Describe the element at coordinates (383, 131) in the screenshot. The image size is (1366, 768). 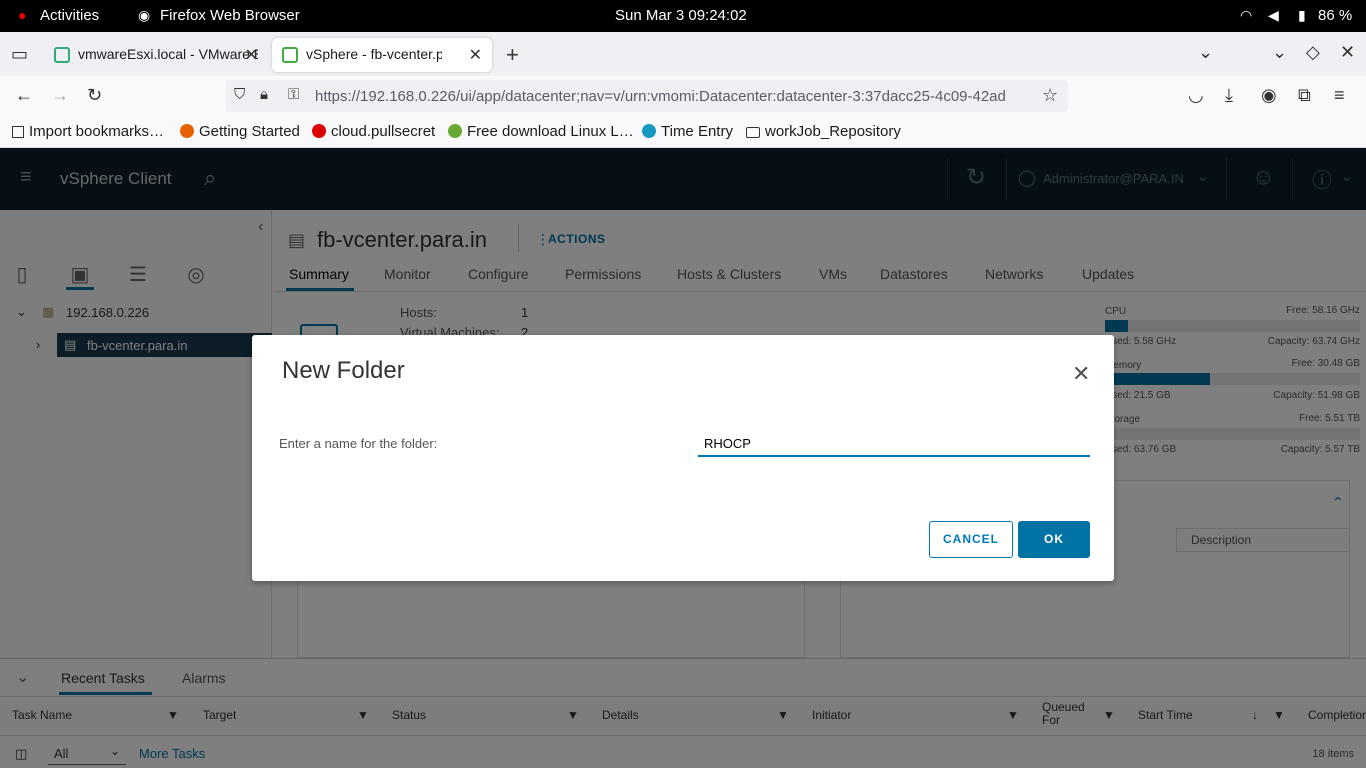
I see `bookmark-label: cloud.pullsecret` at that location.